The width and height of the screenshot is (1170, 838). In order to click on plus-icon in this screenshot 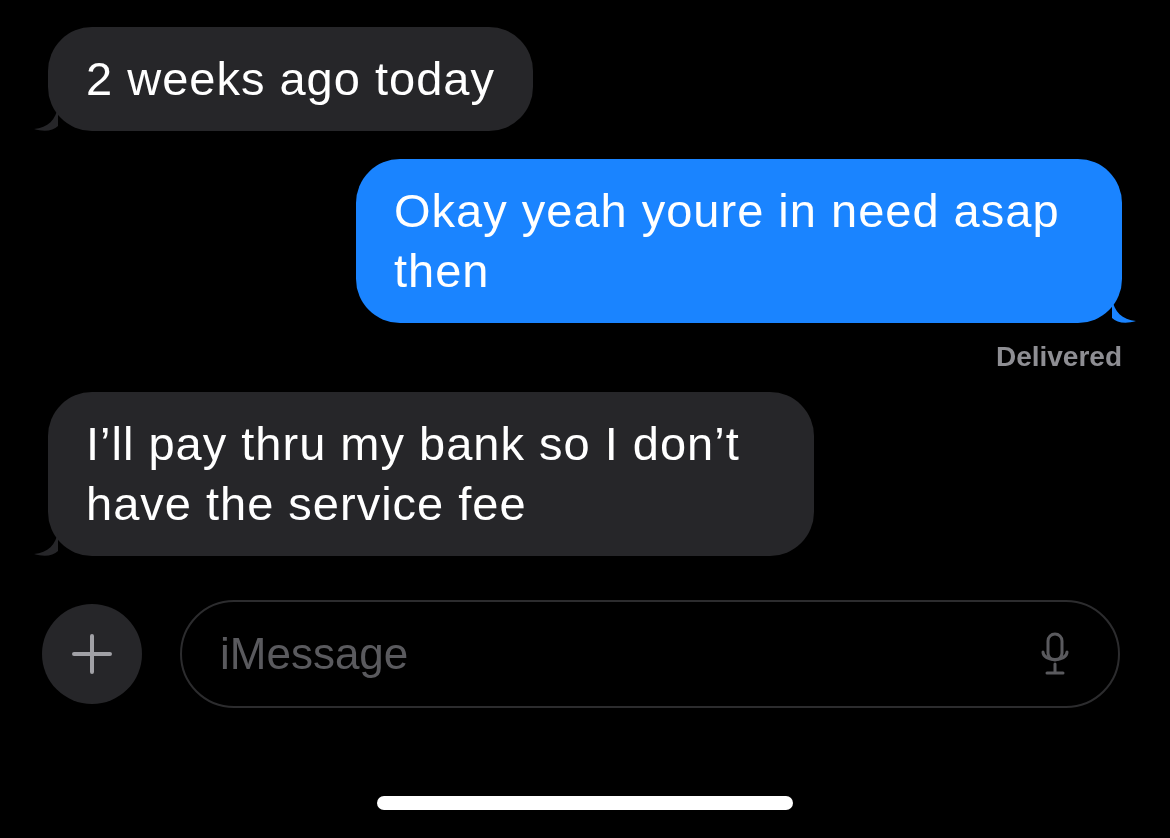, I will do `click(92, 654)`.